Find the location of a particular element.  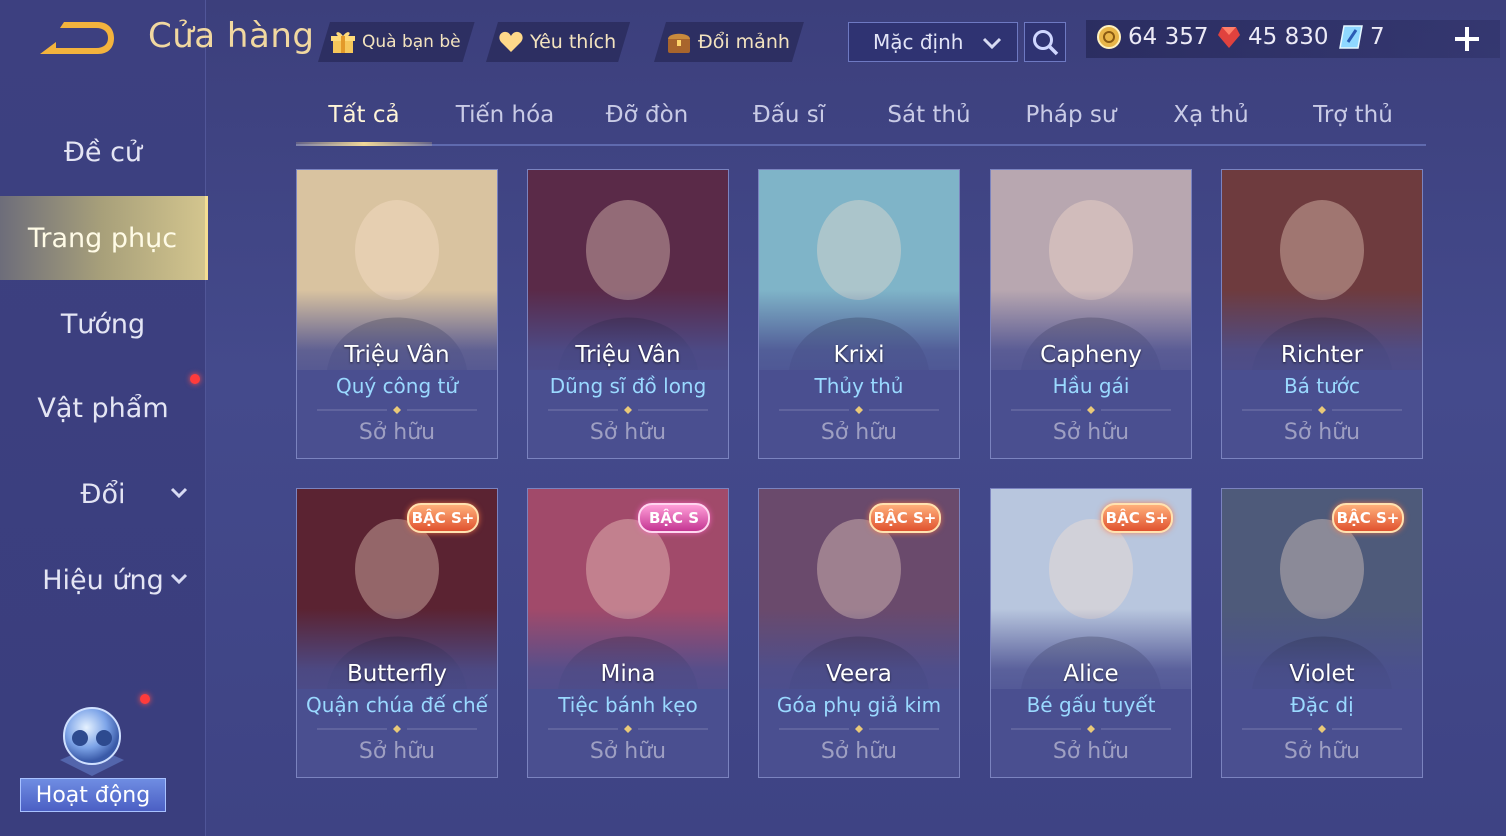

sidebar-item-recommended: Đề cử is located at coordinates (103, 152).